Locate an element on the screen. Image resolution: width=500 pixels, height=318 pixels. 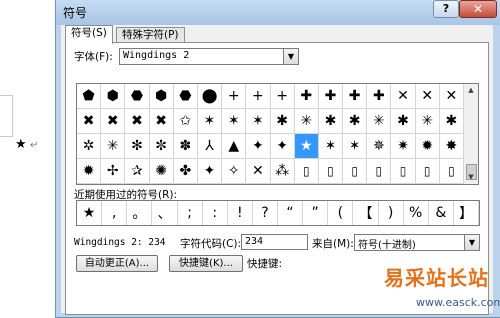
symbol-cell: ✩ is located at coordinates (185, 121).